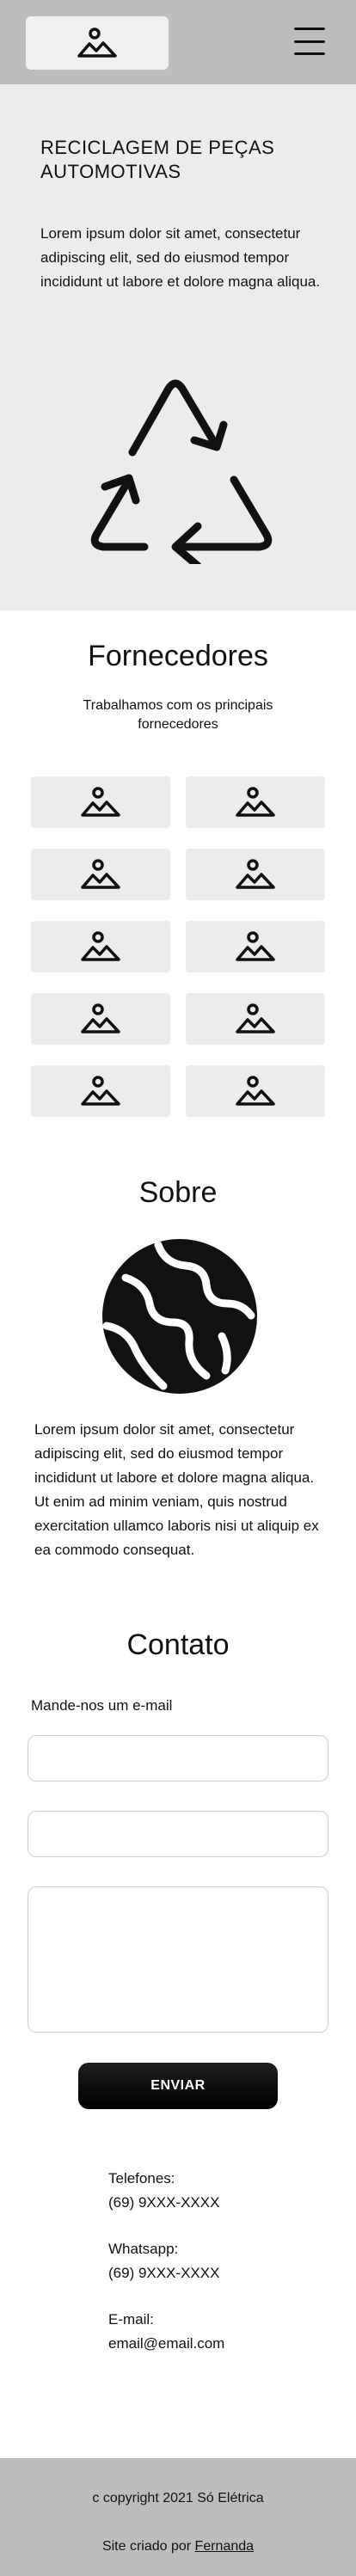 The width and height of the screenshot is (356, 2576). What do you see at coordinates (144, 2249) in the screenshot?
I see `whatsapp-label: Whatsapp:` at bounding box center [144, 2249].